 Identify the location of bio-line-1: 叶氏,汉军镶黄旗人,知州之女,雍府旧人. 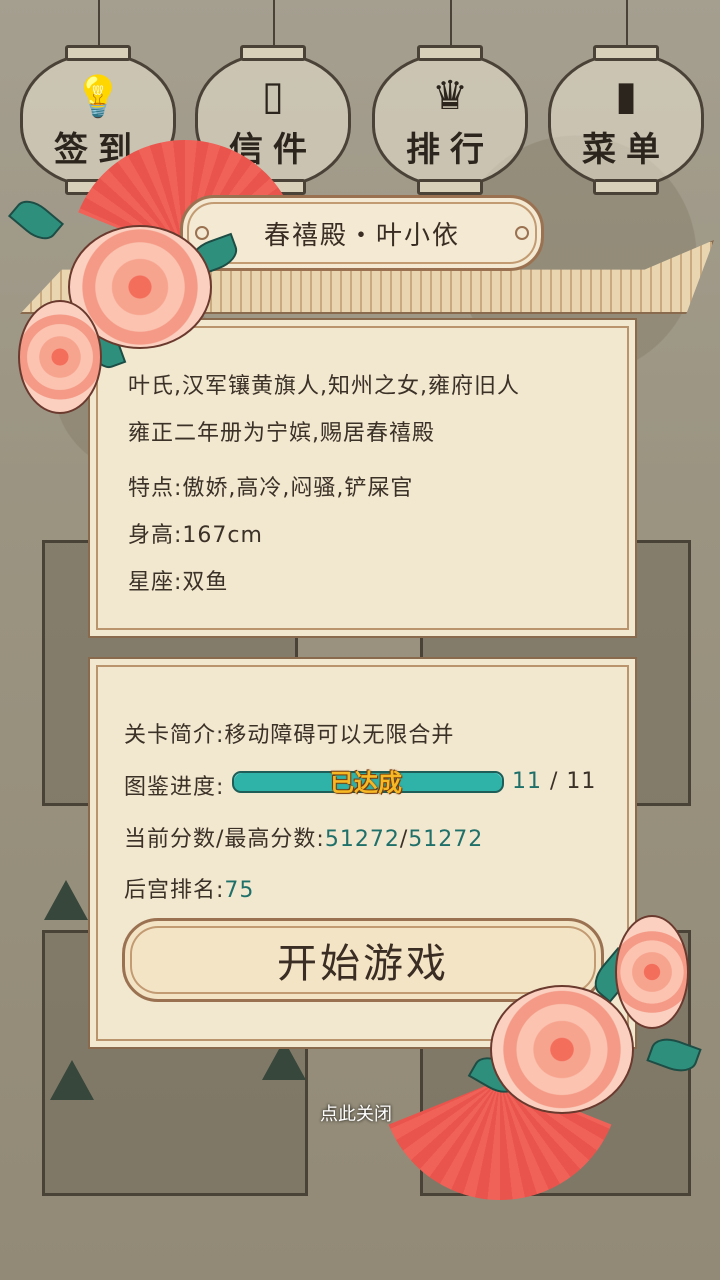
(324, 386).